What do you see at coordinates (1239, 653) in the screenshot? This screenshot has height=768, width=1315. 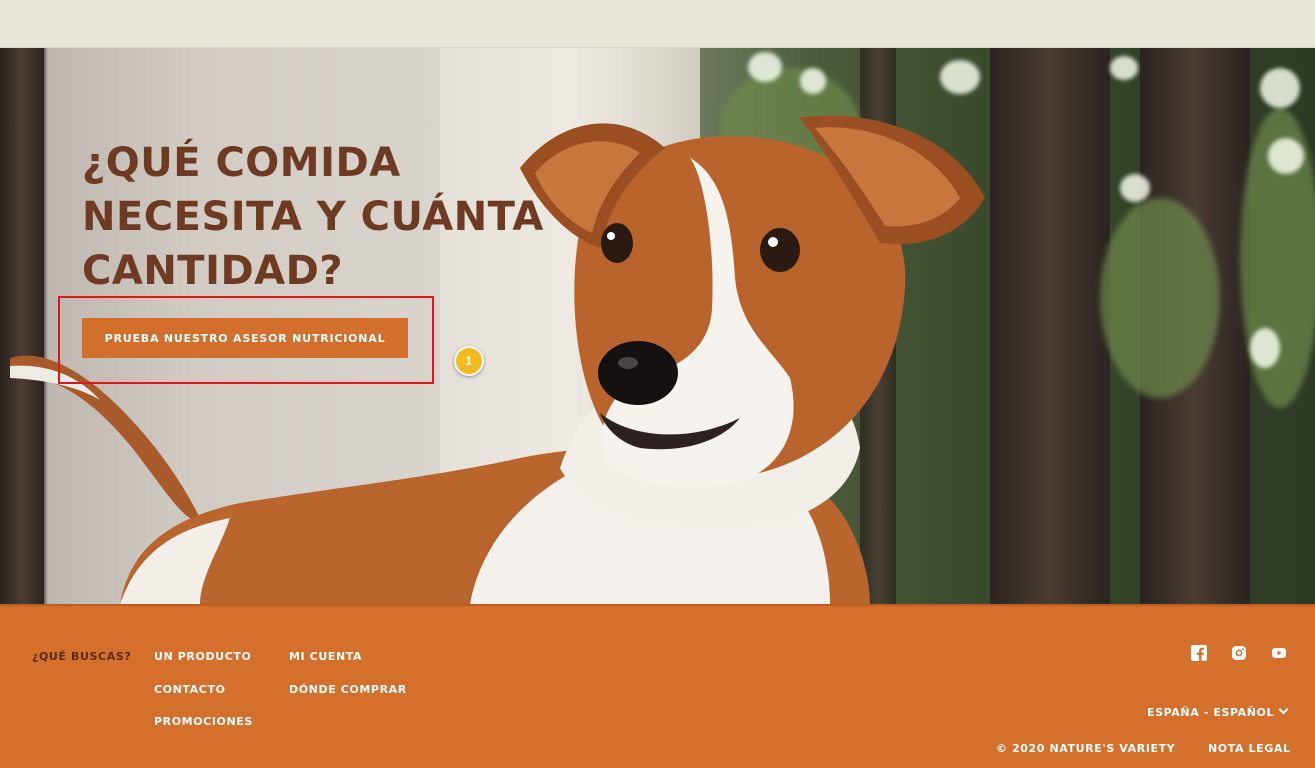 I see `instagram-icon` at bounding box center [1239, 653].